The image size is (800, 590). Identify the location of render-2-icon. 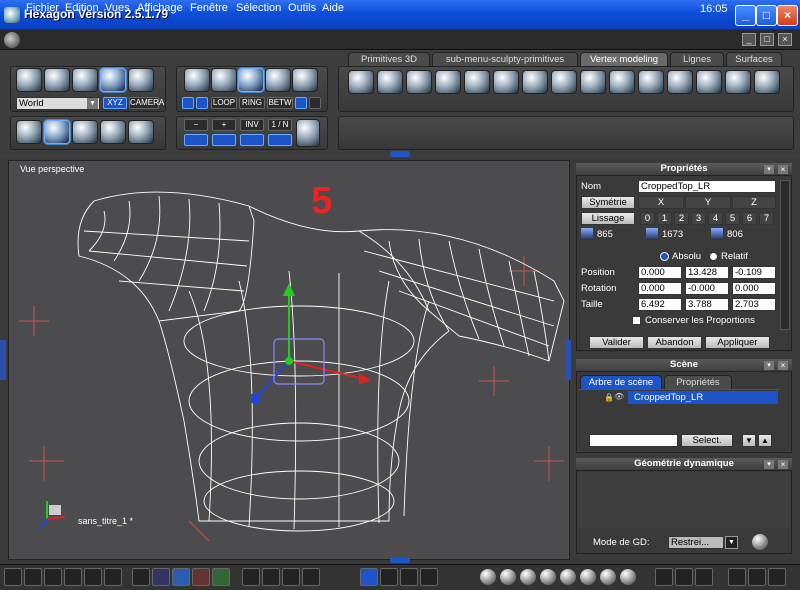
(757, 577).